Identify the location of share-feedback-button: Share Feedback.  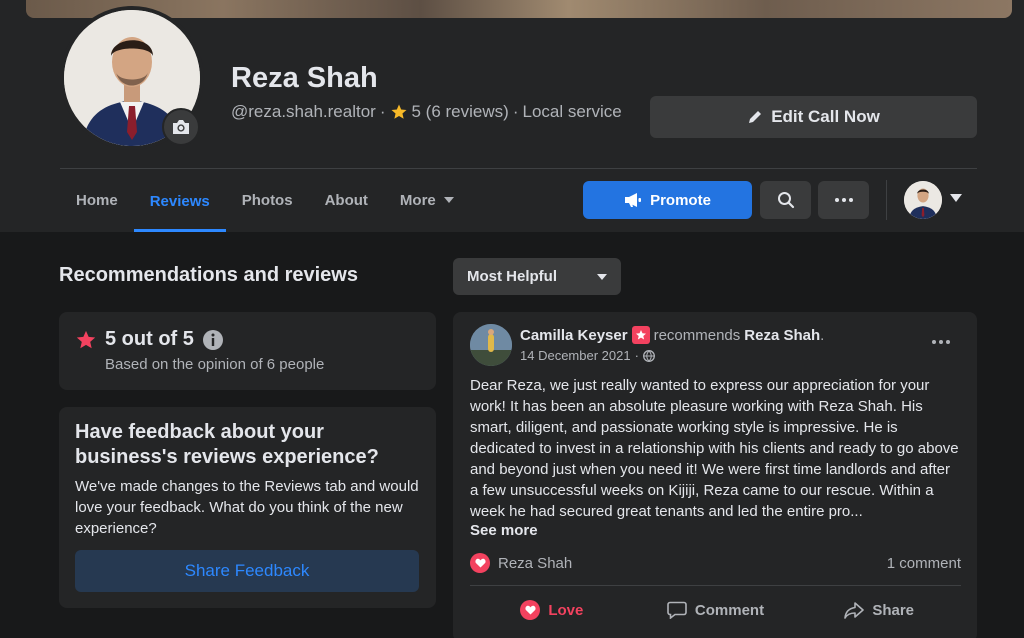
(247, 571).